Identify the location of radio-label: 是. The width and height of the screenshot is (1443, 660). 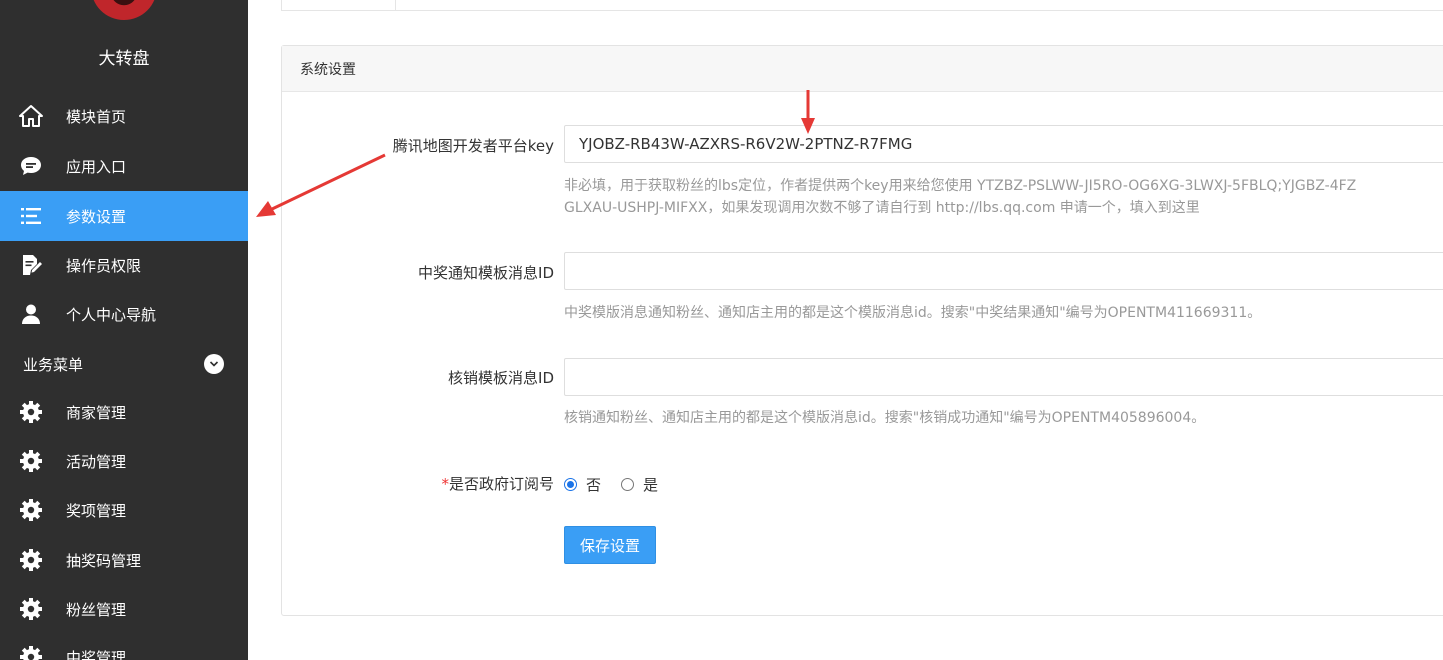
(651, 485).